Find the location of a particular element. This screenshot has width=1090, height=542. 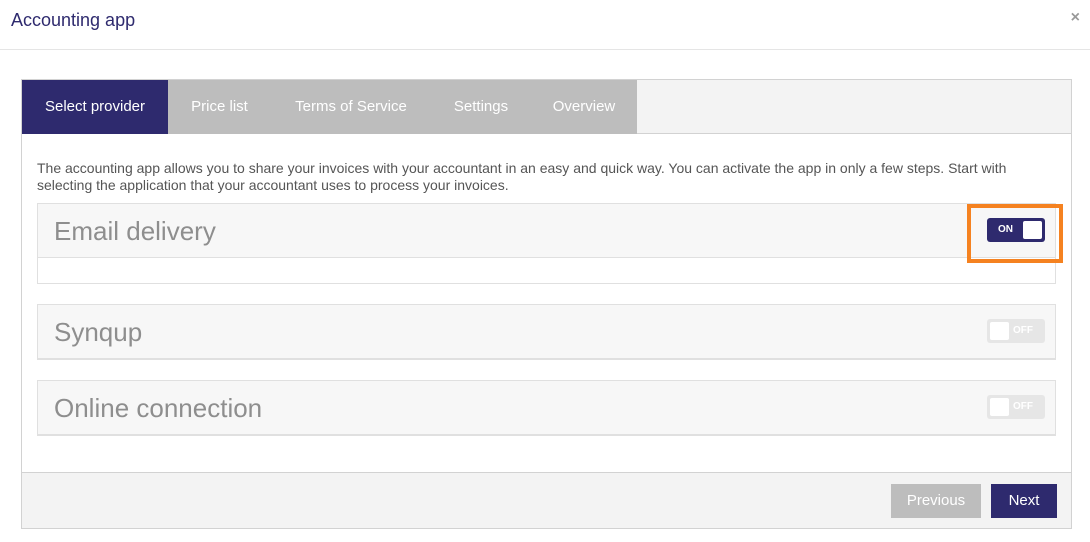

provider-name: Online connection is located at coordinates (158, 408).